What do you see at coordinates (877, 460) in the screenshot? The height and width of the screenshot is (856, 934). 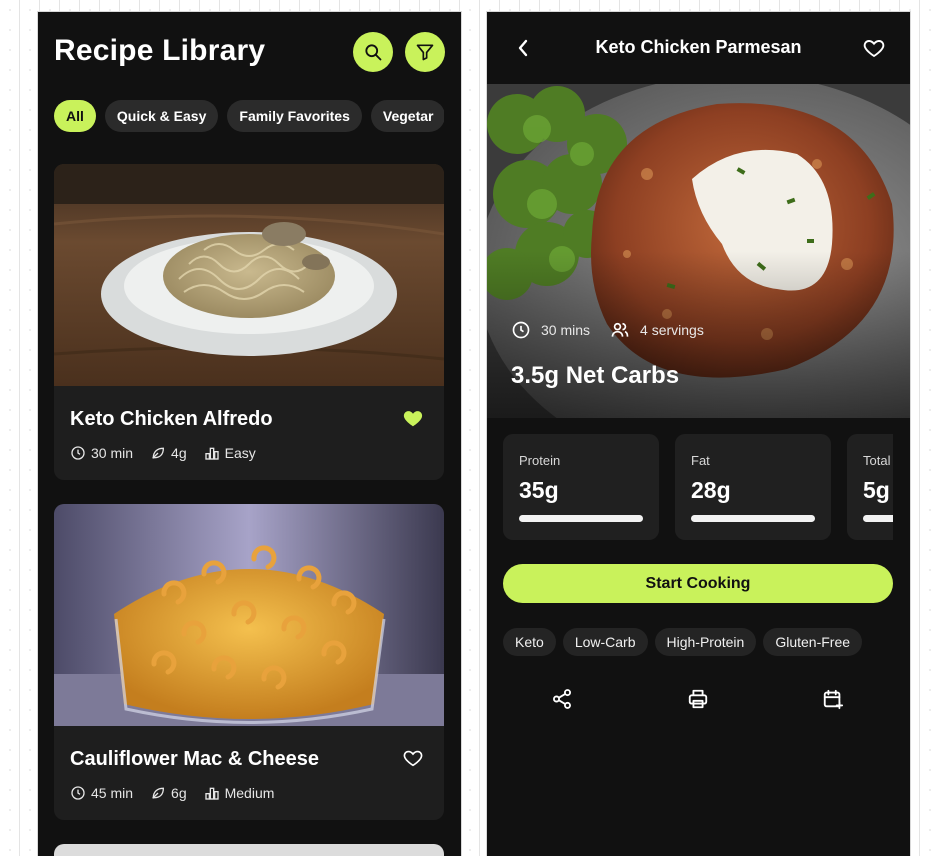 I see `macro-label: Total` at bounding box center [877, 460].